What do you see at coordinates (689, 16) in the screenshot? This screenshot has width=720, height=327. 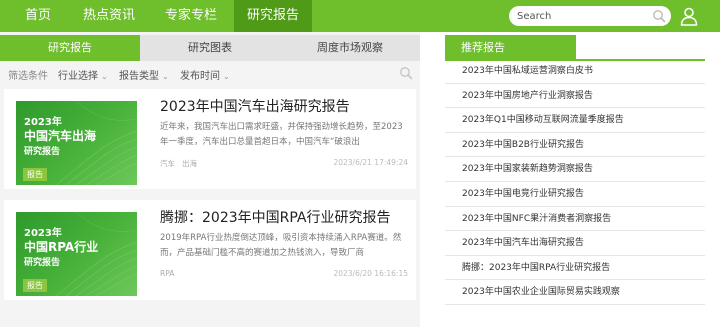 I see `user-icon` at bounding box center [689, 16].